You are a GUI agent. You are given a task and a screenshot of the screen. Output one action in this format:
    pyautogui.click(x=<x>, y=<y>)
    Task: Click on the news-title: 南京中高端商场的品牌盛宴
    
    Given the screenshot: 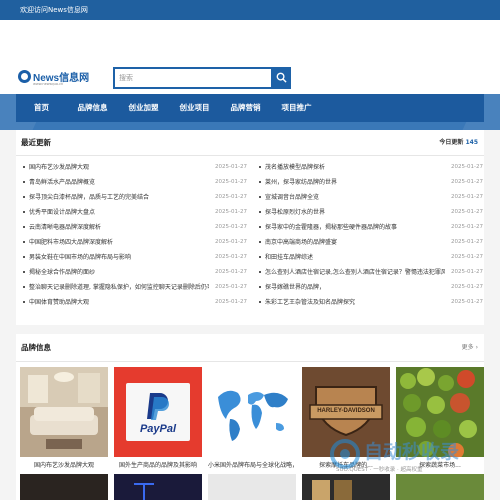 What is the action you would take?
    pyautogui.click(x=355, y=242)
    